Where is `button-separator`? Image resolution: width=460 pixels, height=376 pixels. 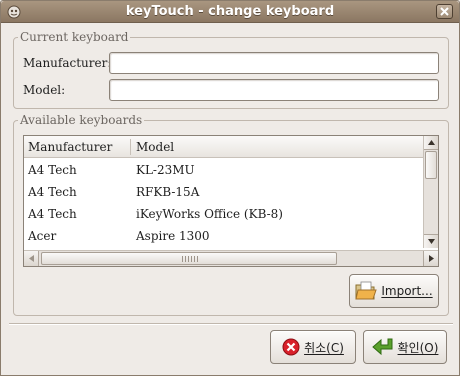 button-separator is located at coordinates (231, 324).